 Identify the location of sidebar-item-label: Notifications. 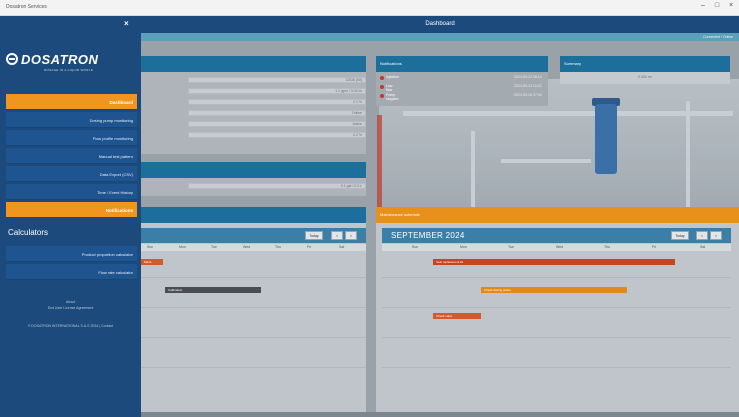
(119, 210).